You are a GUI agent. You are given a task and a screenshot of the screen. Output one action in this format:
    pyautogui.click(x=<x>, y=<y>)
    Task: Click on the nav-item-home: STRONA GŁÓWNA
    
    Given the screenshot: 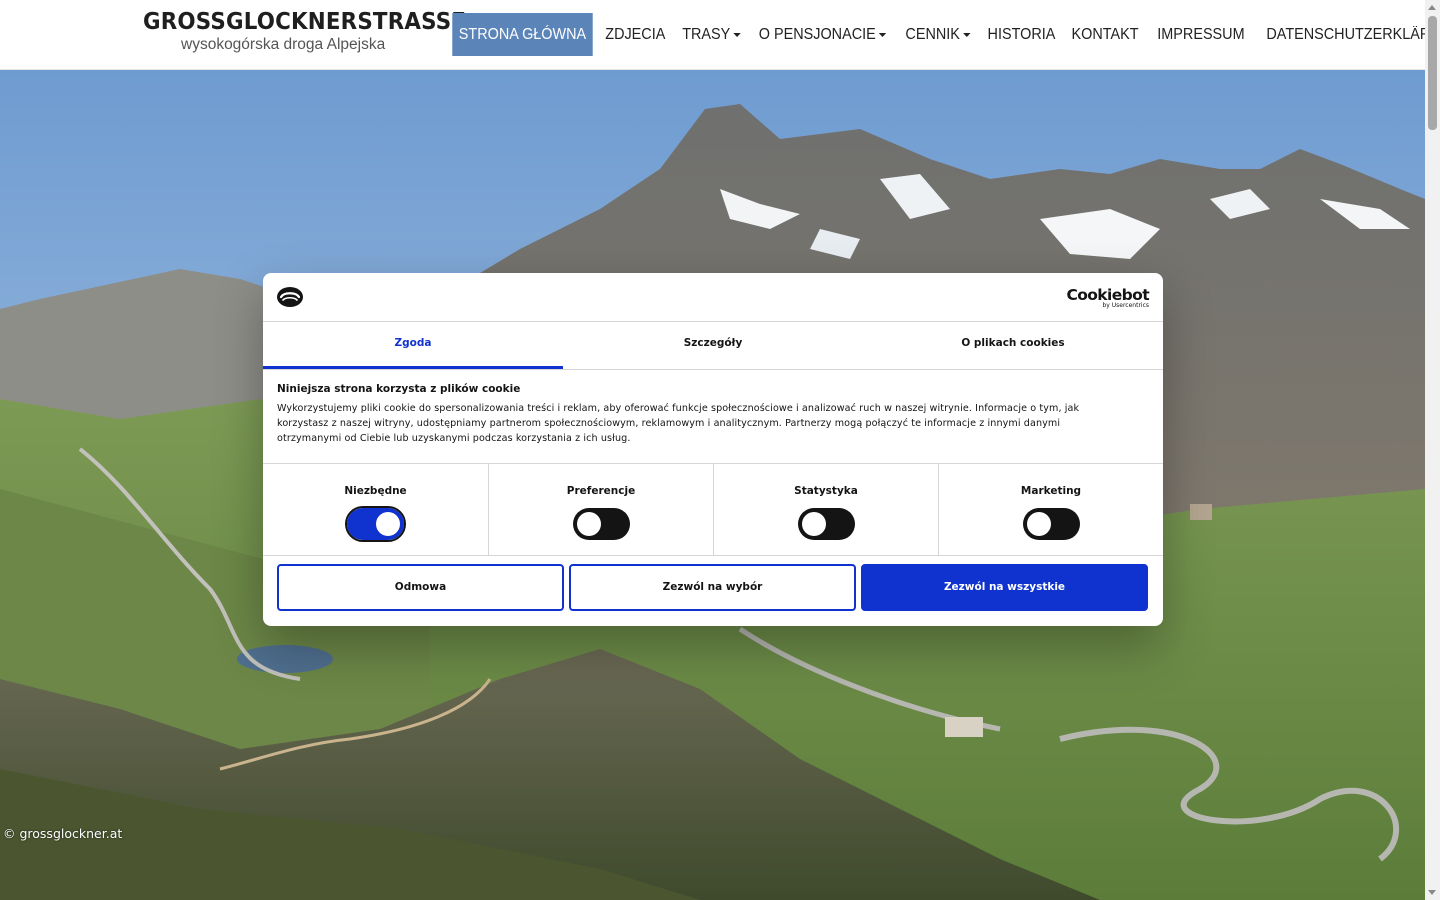 What is the action you would take?
    pyautogui.click(x=522, y=34)
    